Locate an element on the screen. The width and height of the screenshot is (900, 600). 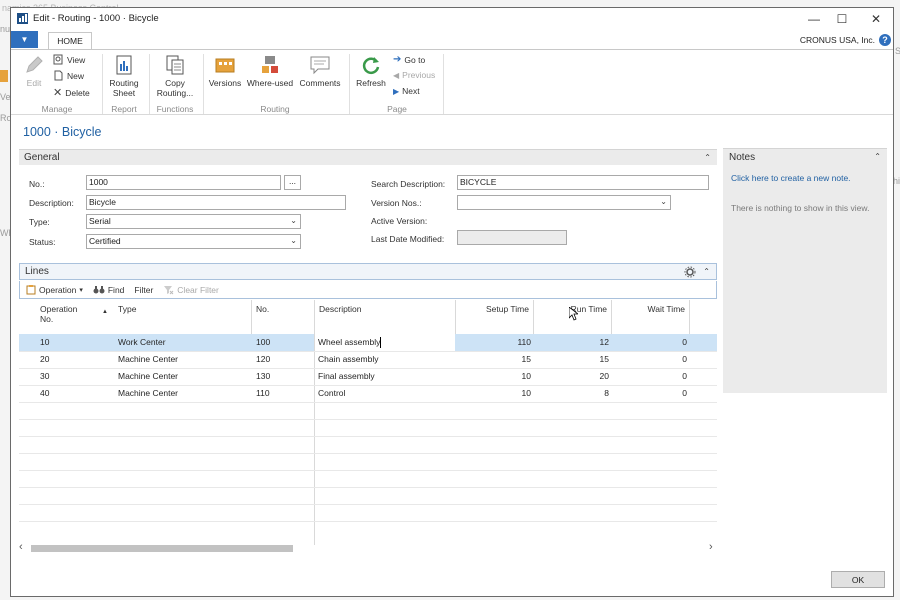
previous-button-label: Previous is located at coordinates (419, 75).